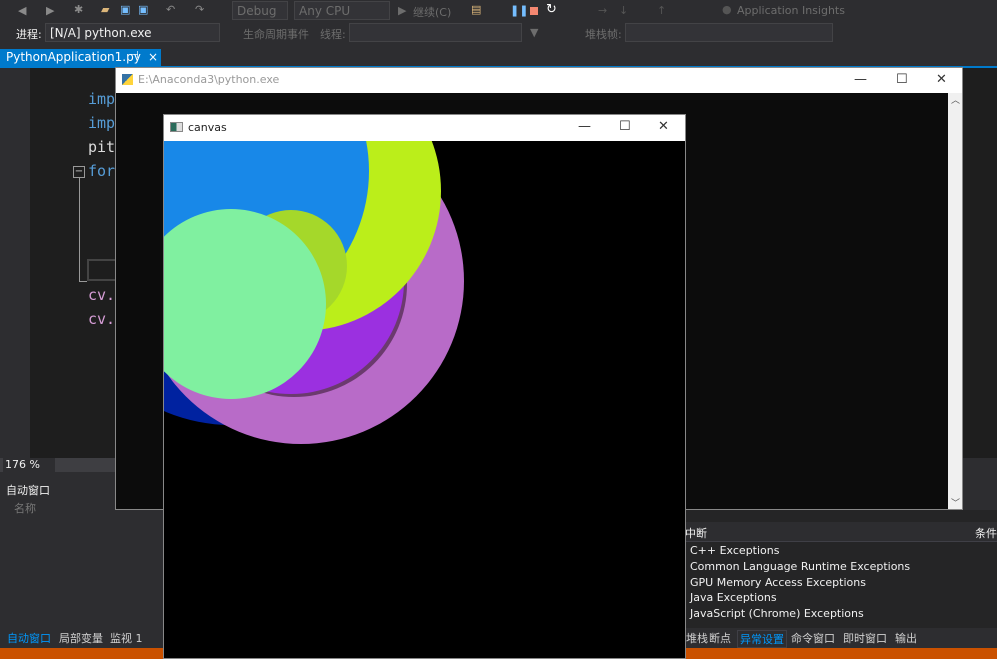 The width and height of the screenshot is (997, 659). I want to click on tab-command-window: 命令窗口, so click(813, 638).